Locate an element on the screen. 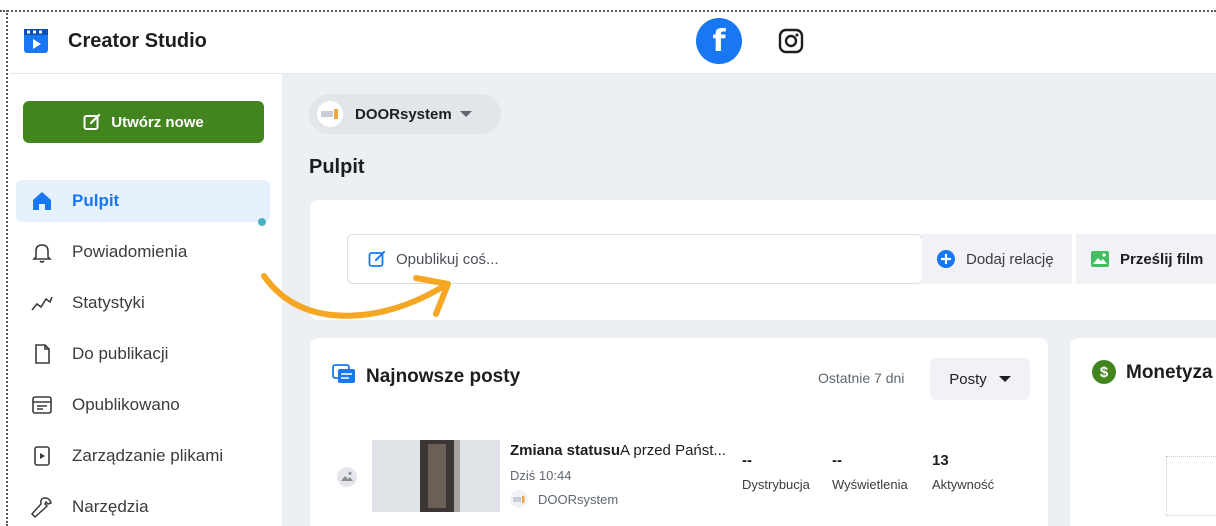 Image resolution: width=1216 pixels, height=526 pixels. sidebar-item-label: Powiadomienia is located at coordinates (130, 251).